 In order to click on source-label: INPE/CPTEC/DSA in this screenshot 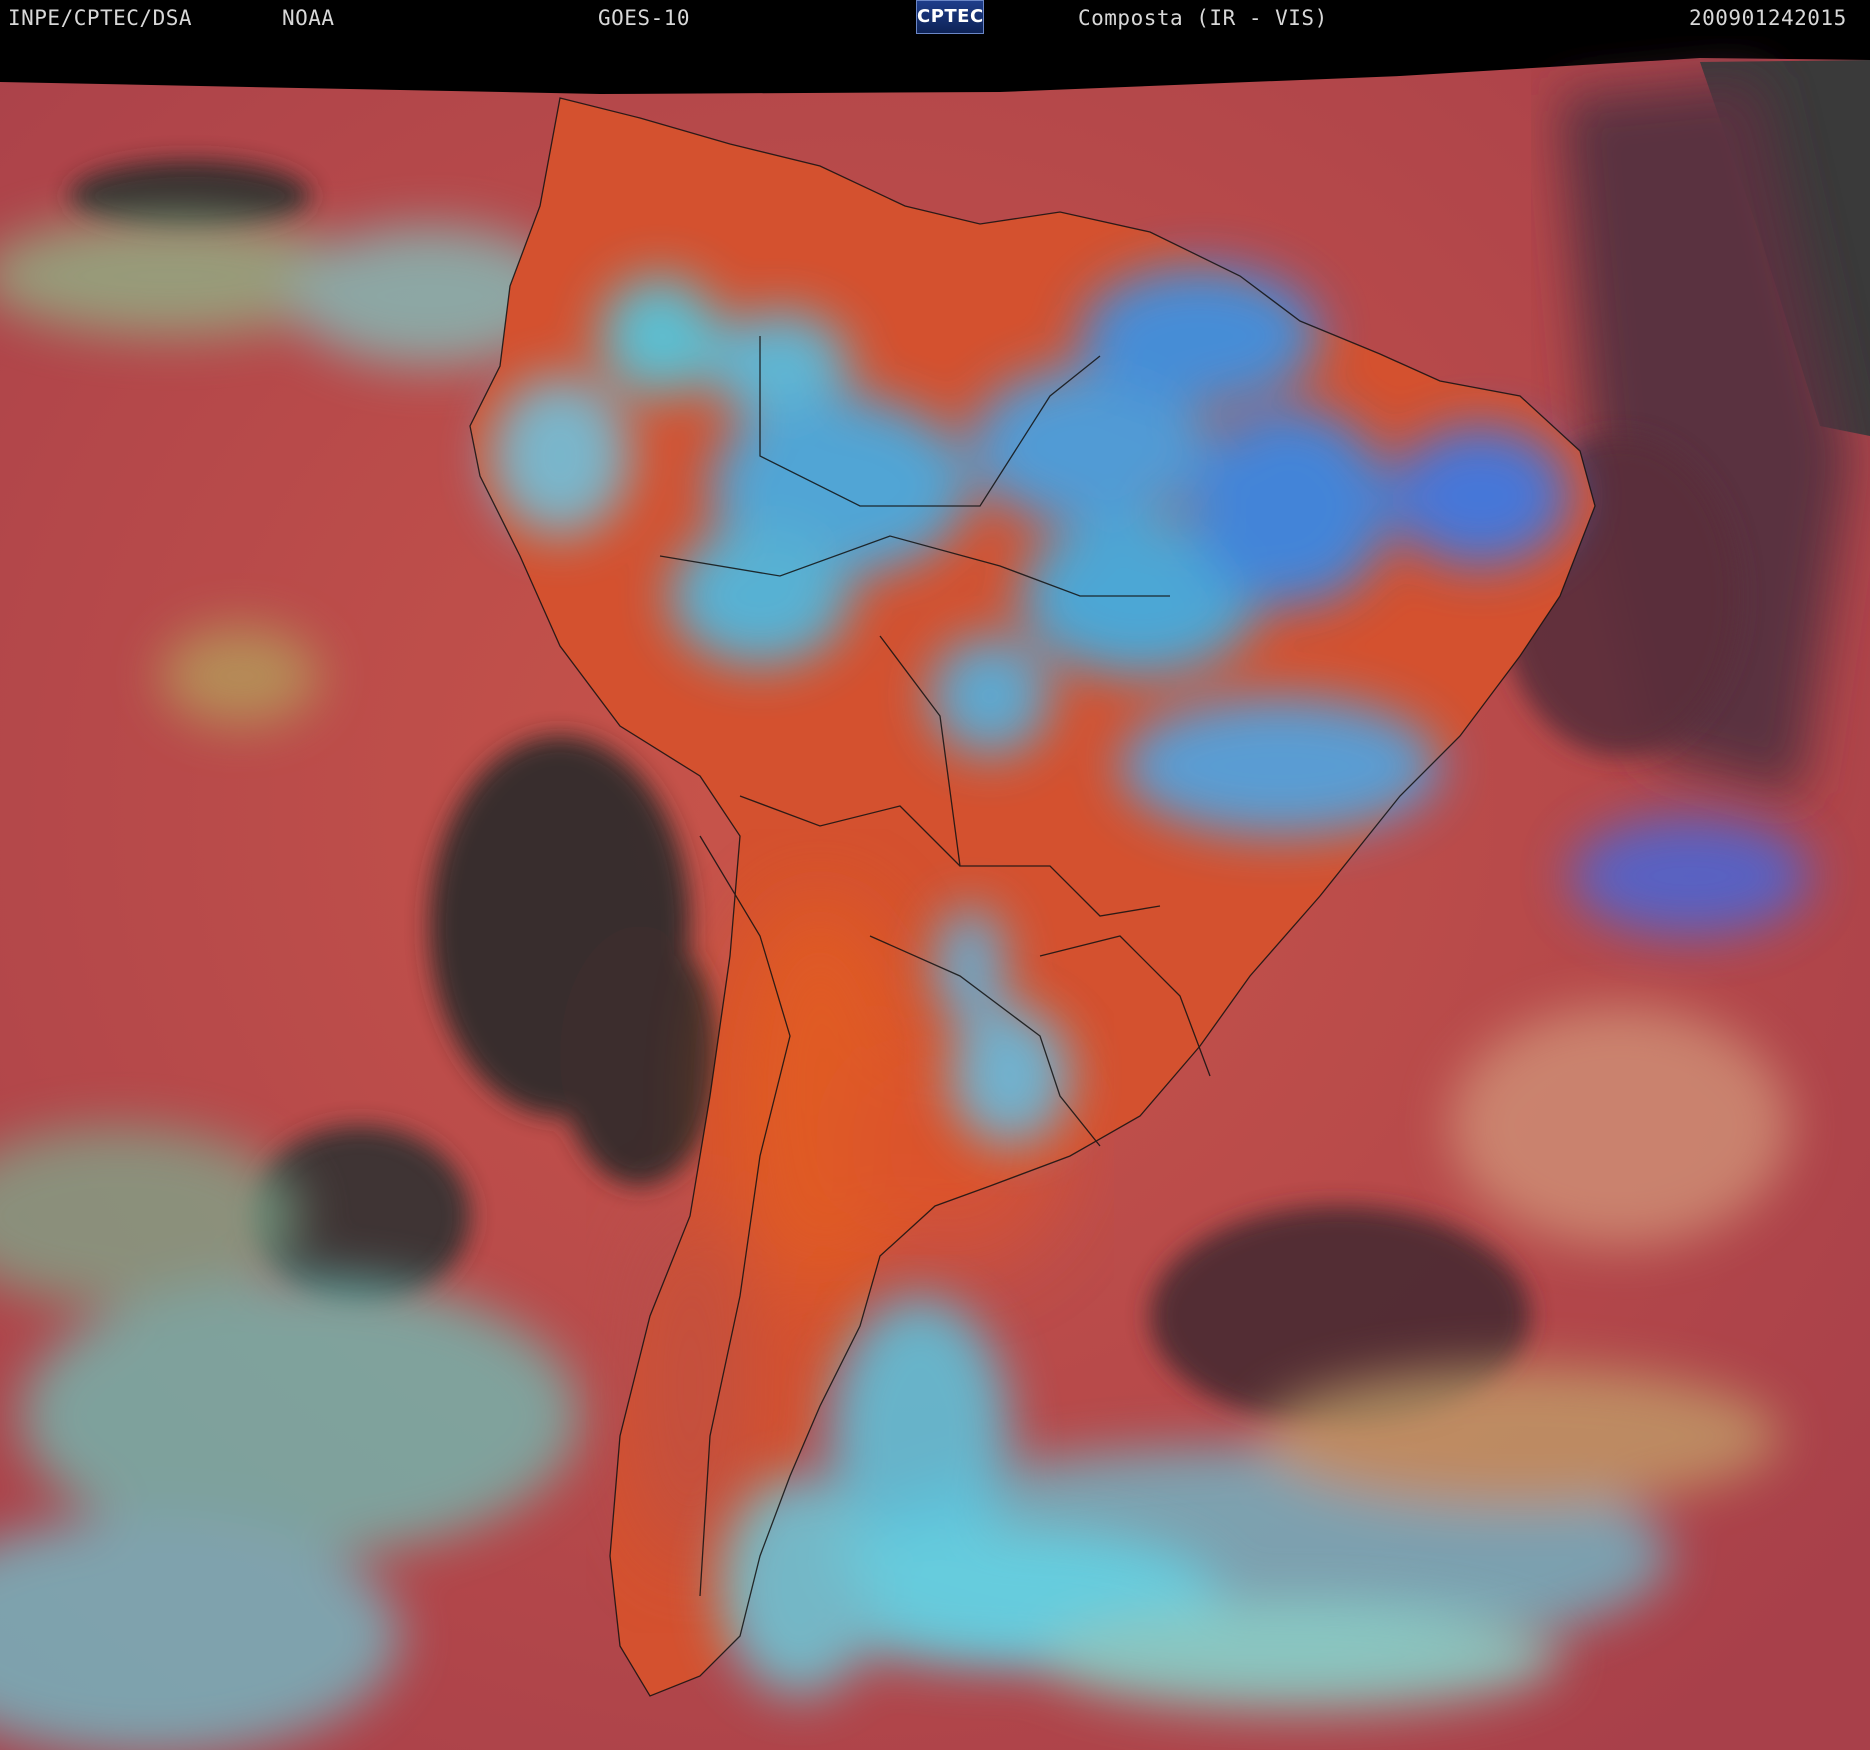, I will do `click(100, 18)`.